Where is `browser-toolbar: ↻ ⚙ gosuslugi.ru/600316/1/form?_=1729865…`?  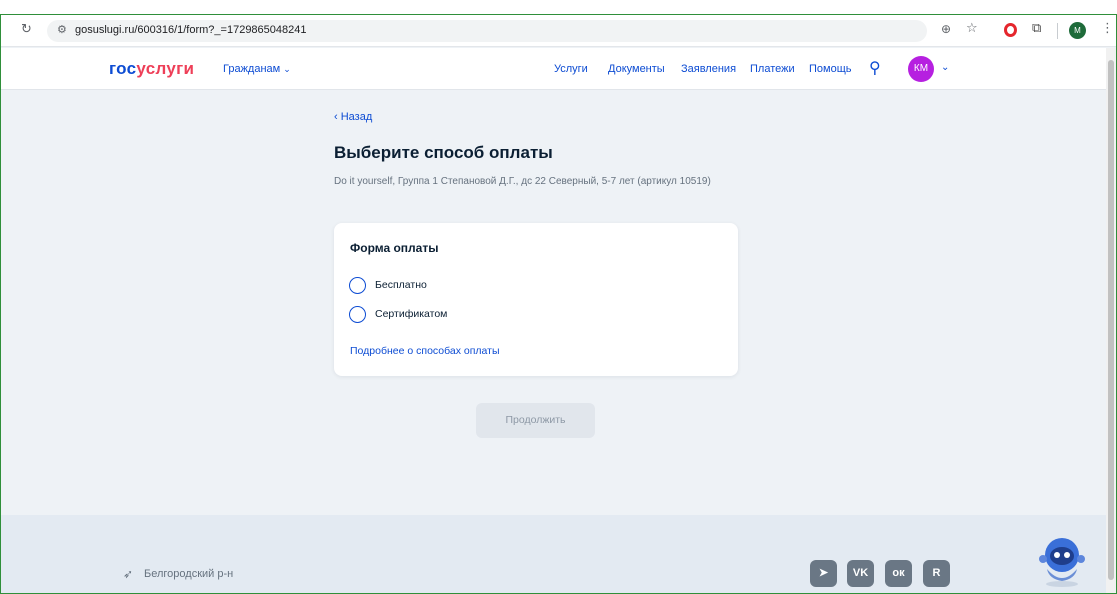
browser-toolbar: ↻ ⚙ gosuslugi.ru/600316/1/form?_=1729865… is located at coordinates (558, 31).